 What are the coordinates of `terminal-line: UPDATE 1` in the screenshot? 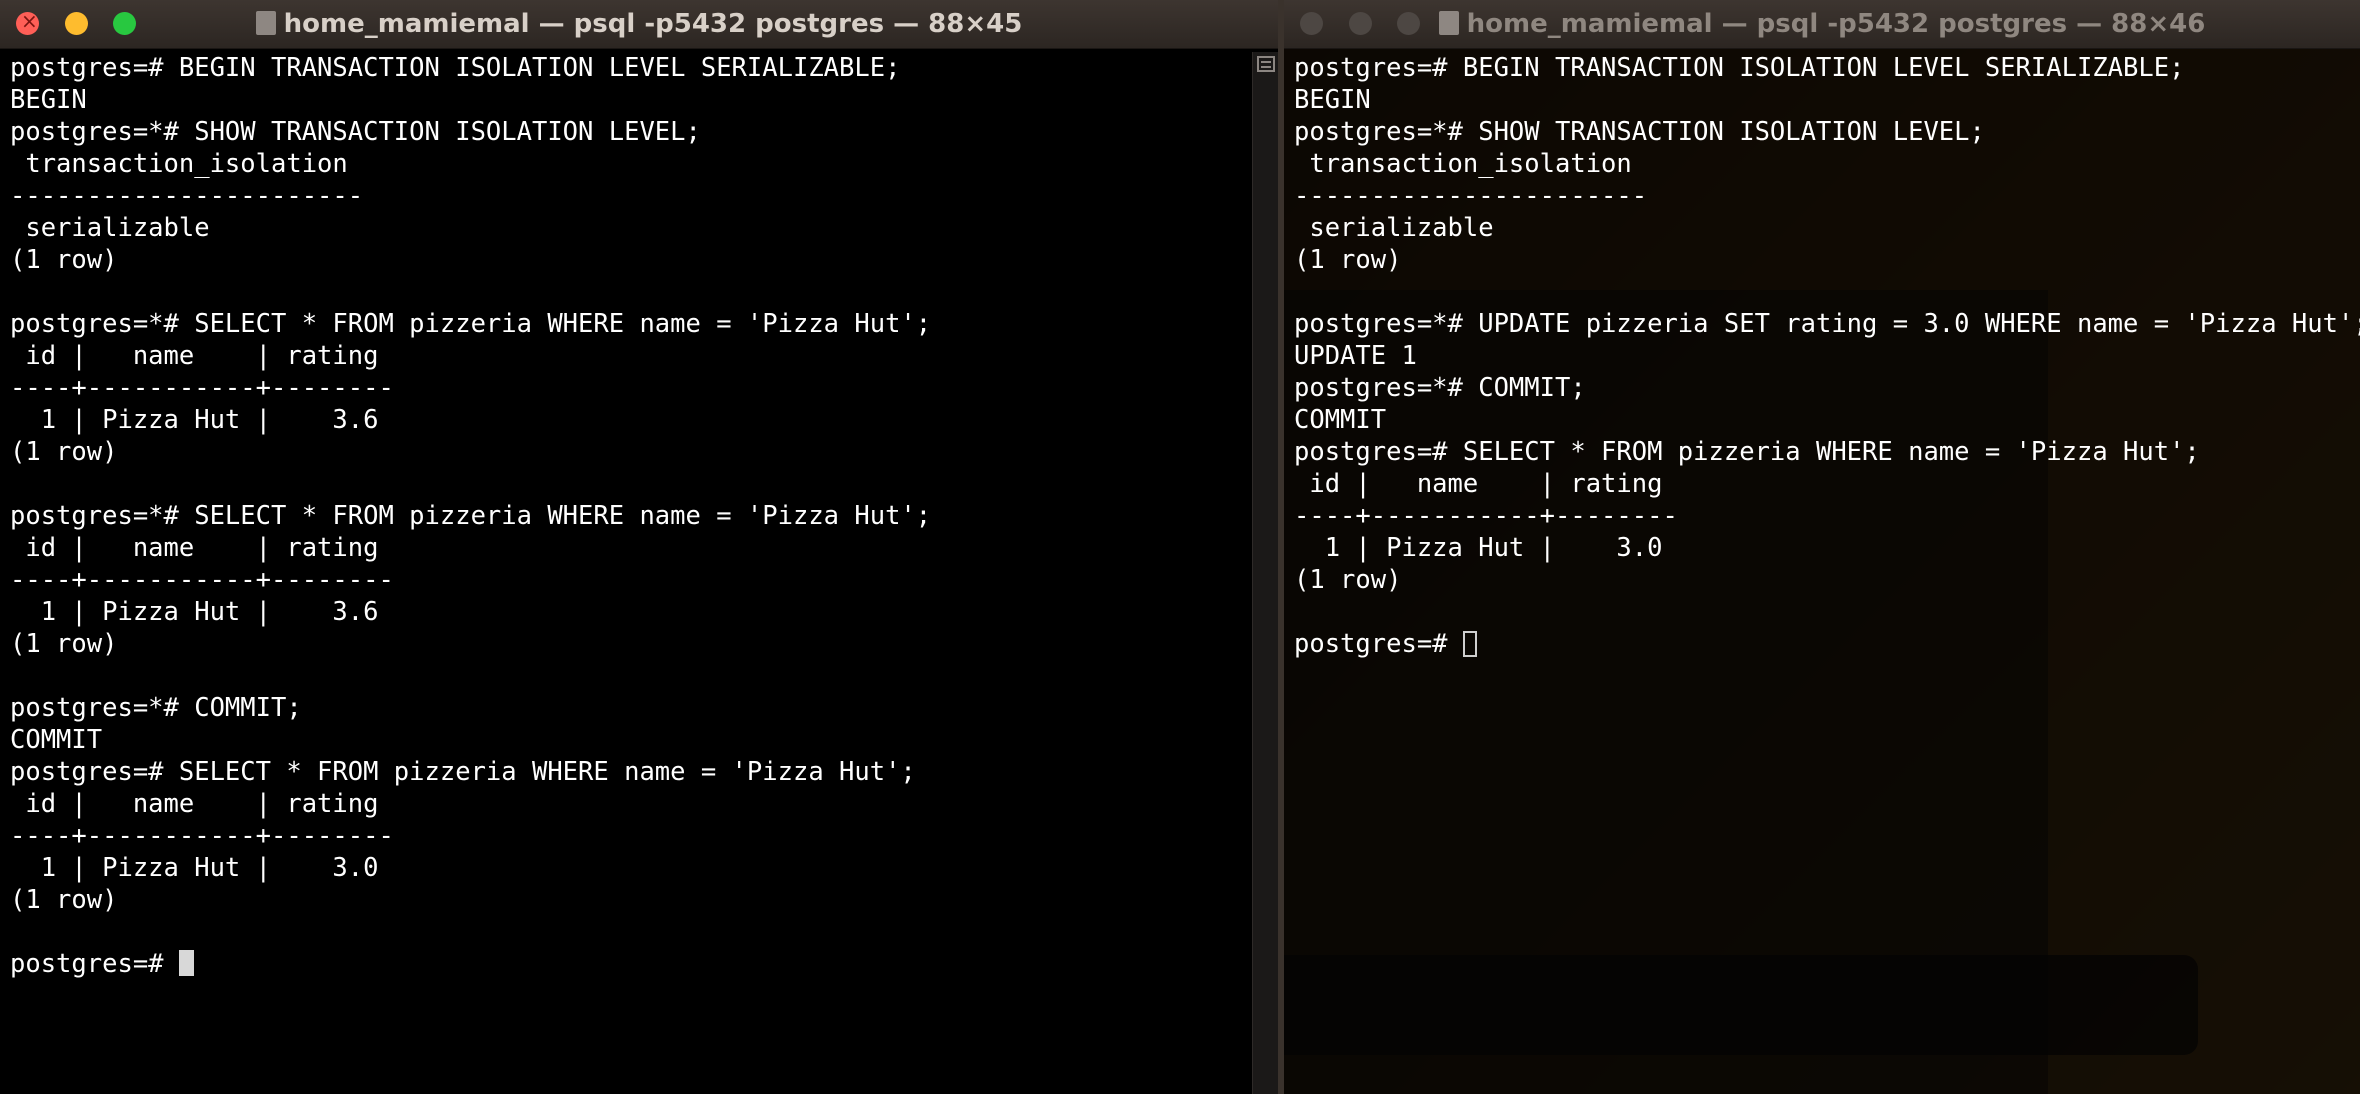 It's located at (1355, 356).